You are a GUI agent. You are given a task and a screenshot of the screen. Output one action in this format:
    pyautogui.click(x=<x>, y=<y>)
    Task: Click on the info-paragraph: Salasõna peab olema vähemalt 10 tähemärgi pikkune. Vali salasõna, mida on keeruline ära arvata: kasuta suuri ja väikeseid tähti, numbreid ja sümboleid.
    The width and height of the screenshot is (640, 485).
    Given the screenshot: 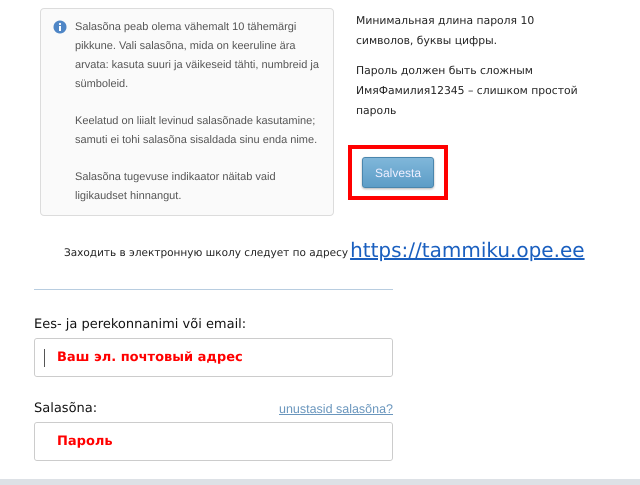 What is the action you would take?
    pyautogui.click(x=197, y=56)
    